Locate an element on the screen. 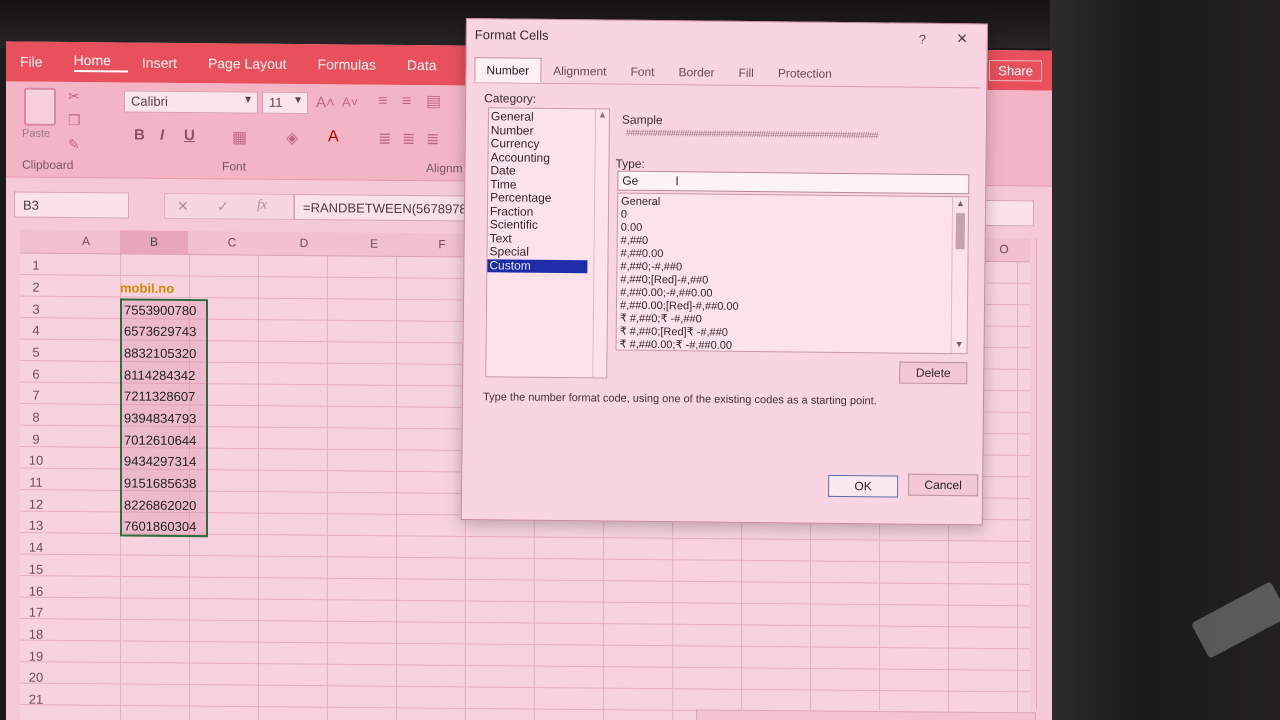 The width and height of the screenshot is (1280, 720). align-right-icon: ≣ is located at coordinates (432, 139).